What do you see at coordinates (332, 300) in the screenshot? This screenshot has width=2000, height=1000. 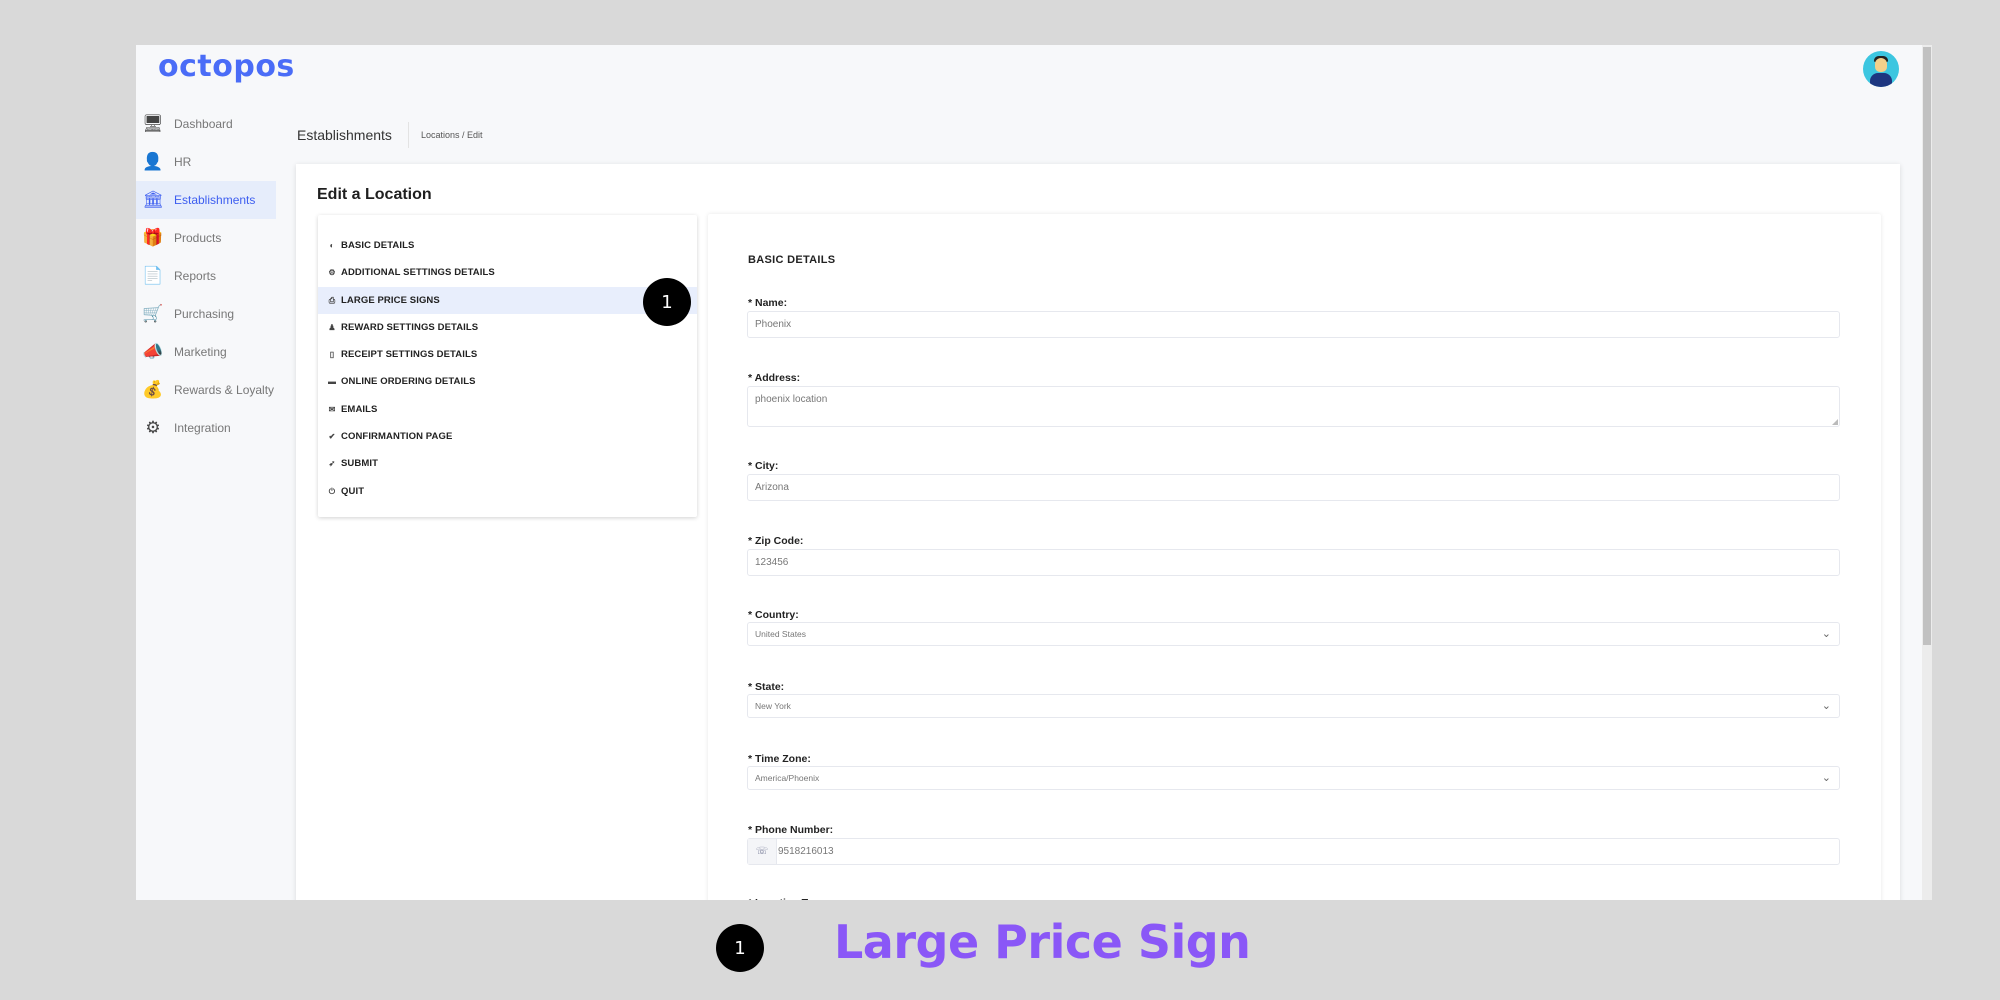 I see `printer-icon: ⎙` at bounding box center [332, 300].